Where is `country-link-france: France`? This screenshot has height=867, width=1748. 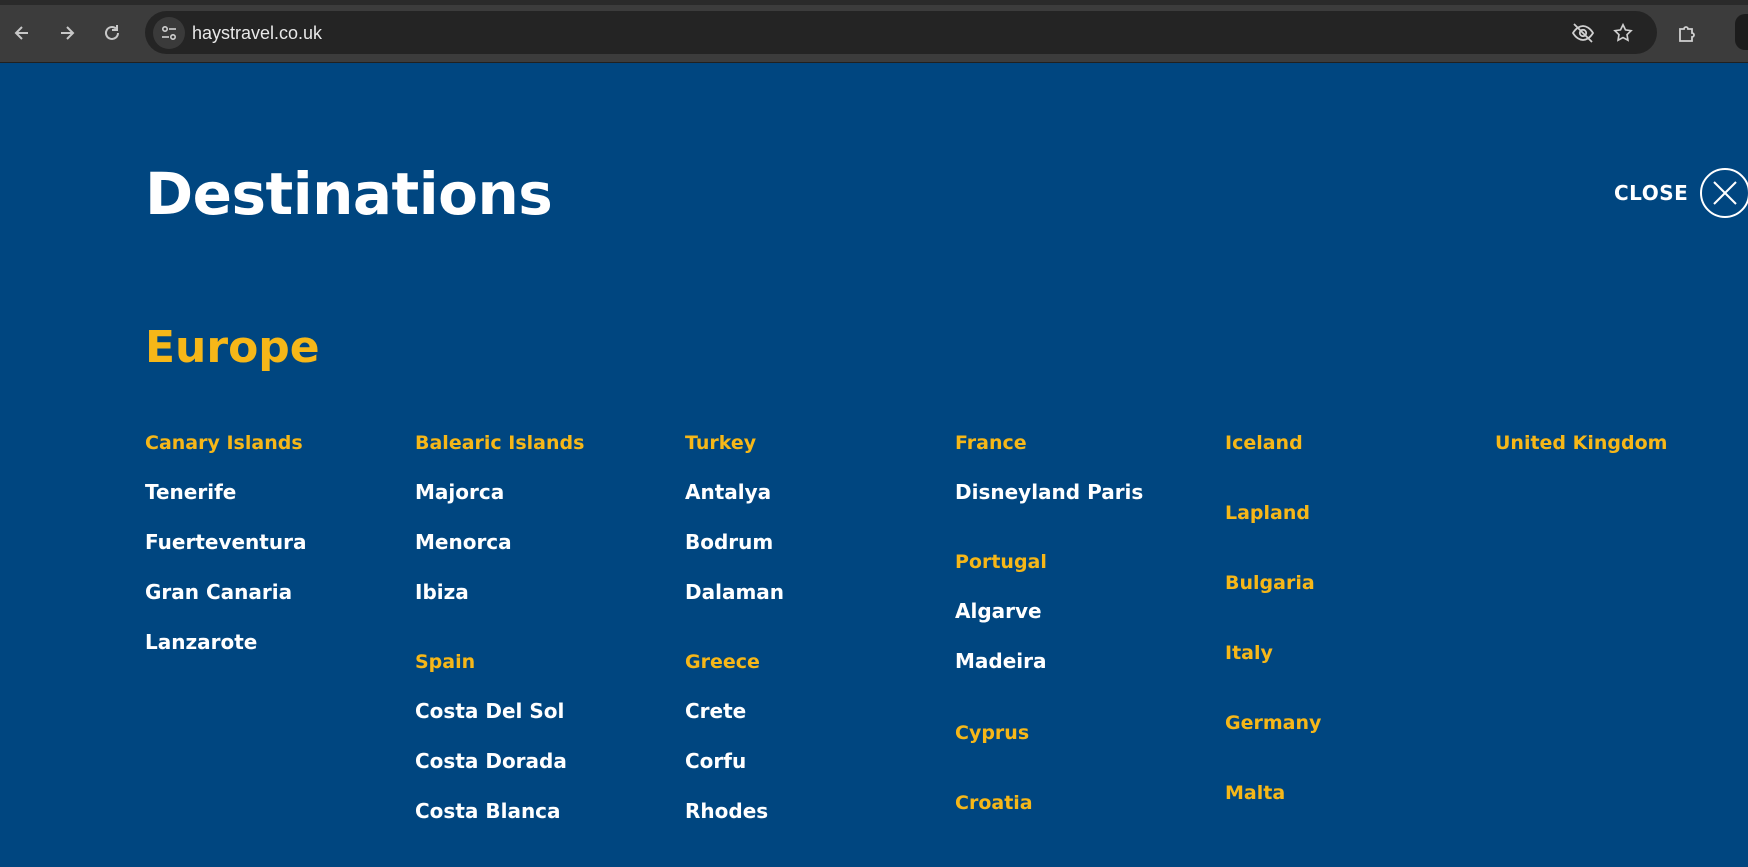 country-link-france: France is located at coordinates (1085, 443).